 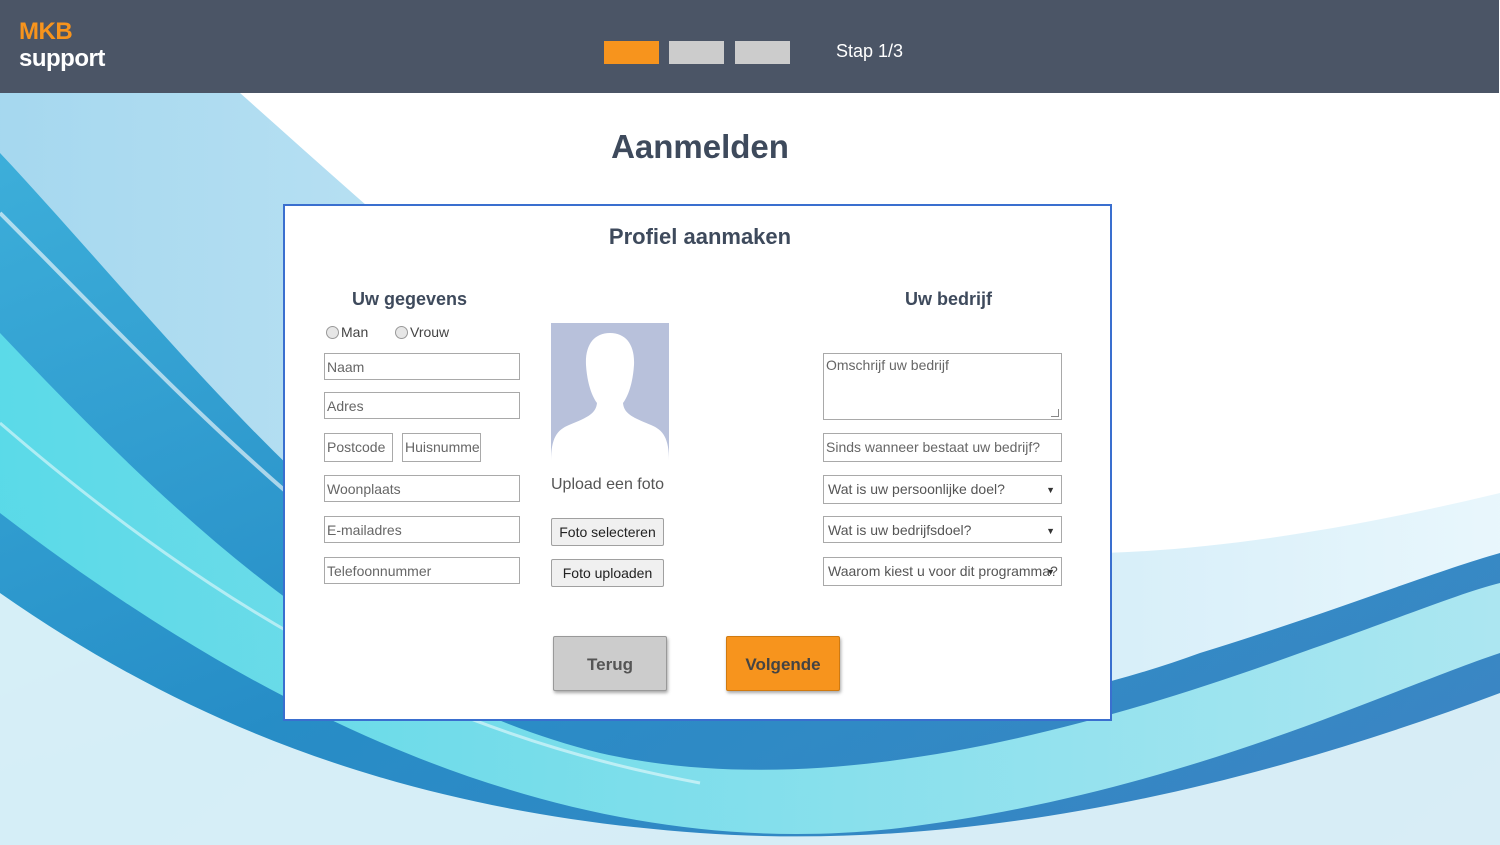 What do you see at coordinates (1055, 413) in the screenshot?
I see `resize-handle-icon` at bounding box center [1055, 413].